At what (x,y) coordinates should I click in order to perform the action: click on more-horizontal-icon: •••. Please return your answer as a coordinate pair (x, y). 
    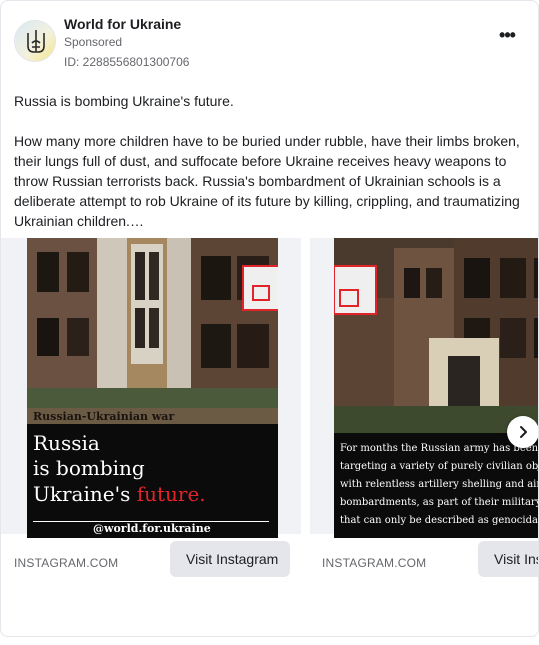
    Looking at the image, I should click on (507, 35).